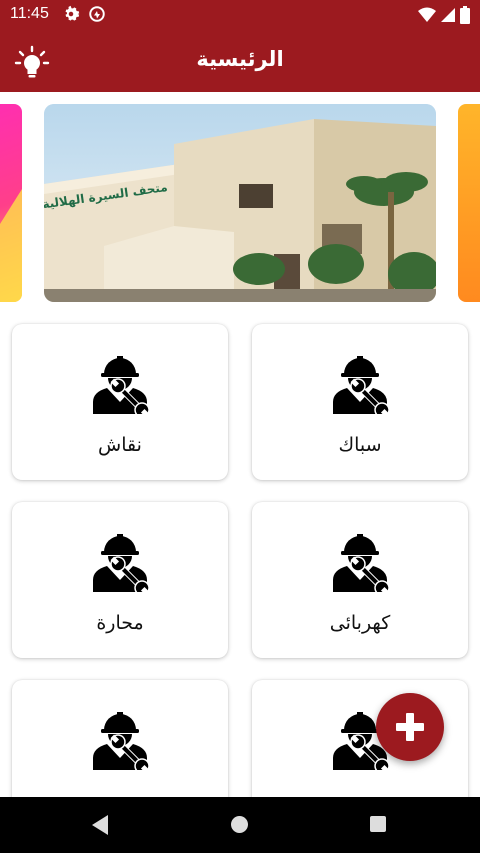  I want to click on settings-gear-icon, so click(72, 13).